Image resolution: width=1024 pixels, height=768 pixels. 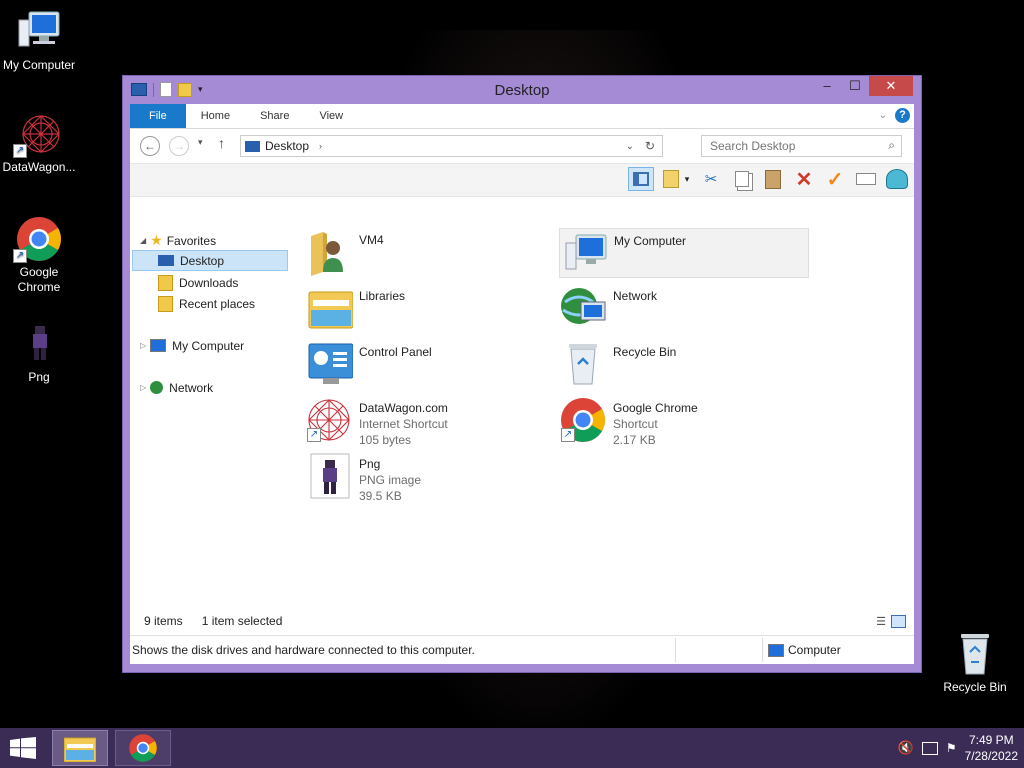 What do you see at coordinates (215, 116) in the screenshot?
I see `tab-home: Home` at bounding box center [215, 116].